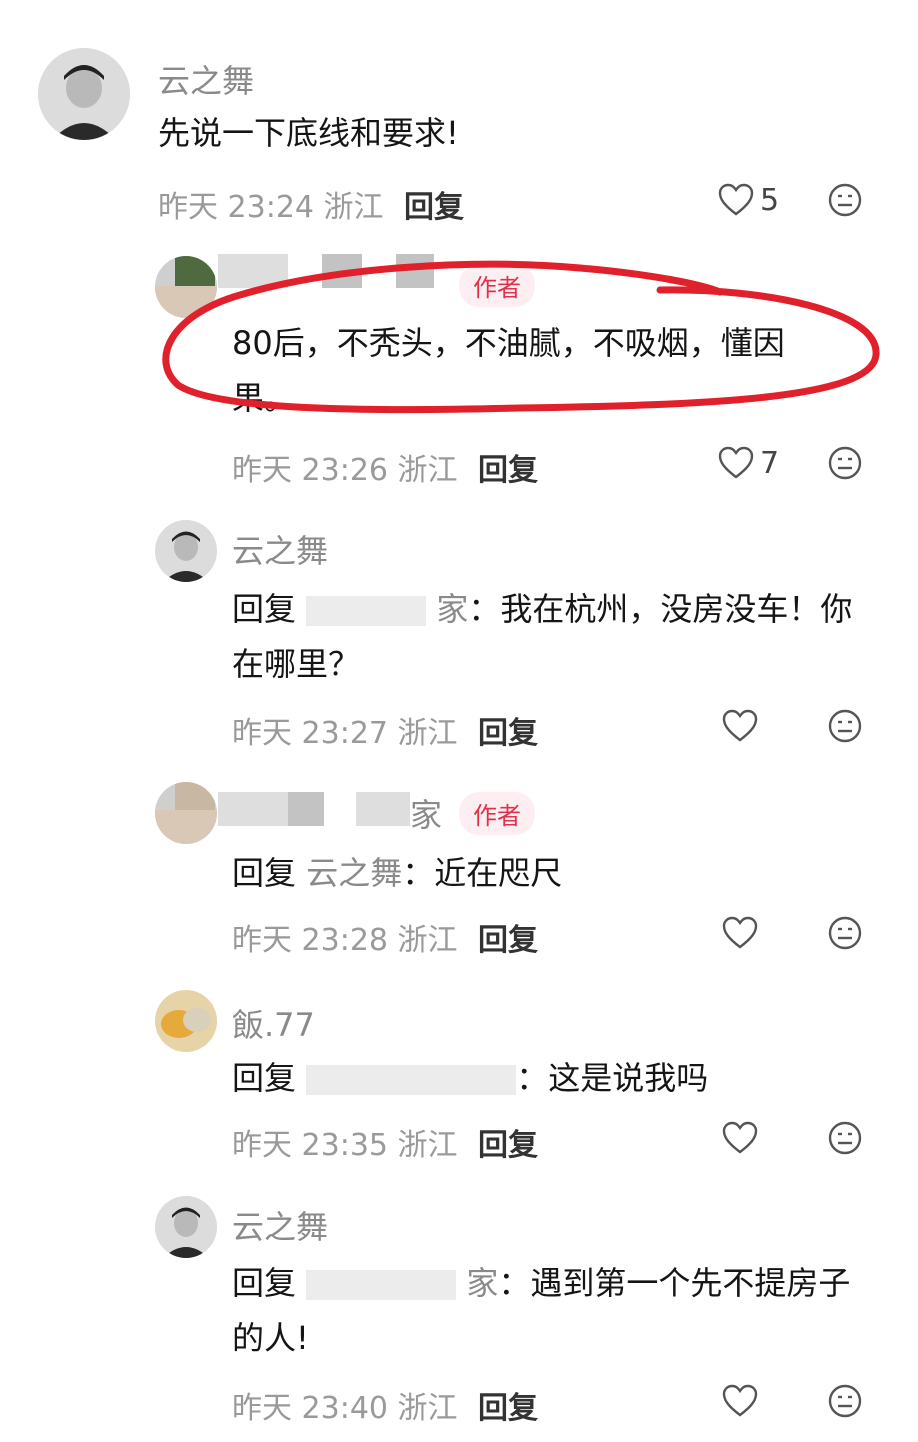 Image resolution: width=918 pixels, height=1442 pixels. Describe the element at coordinates (310, 1145) in the screenshot. I see `timestamp: 昨天 23:35` at that location.